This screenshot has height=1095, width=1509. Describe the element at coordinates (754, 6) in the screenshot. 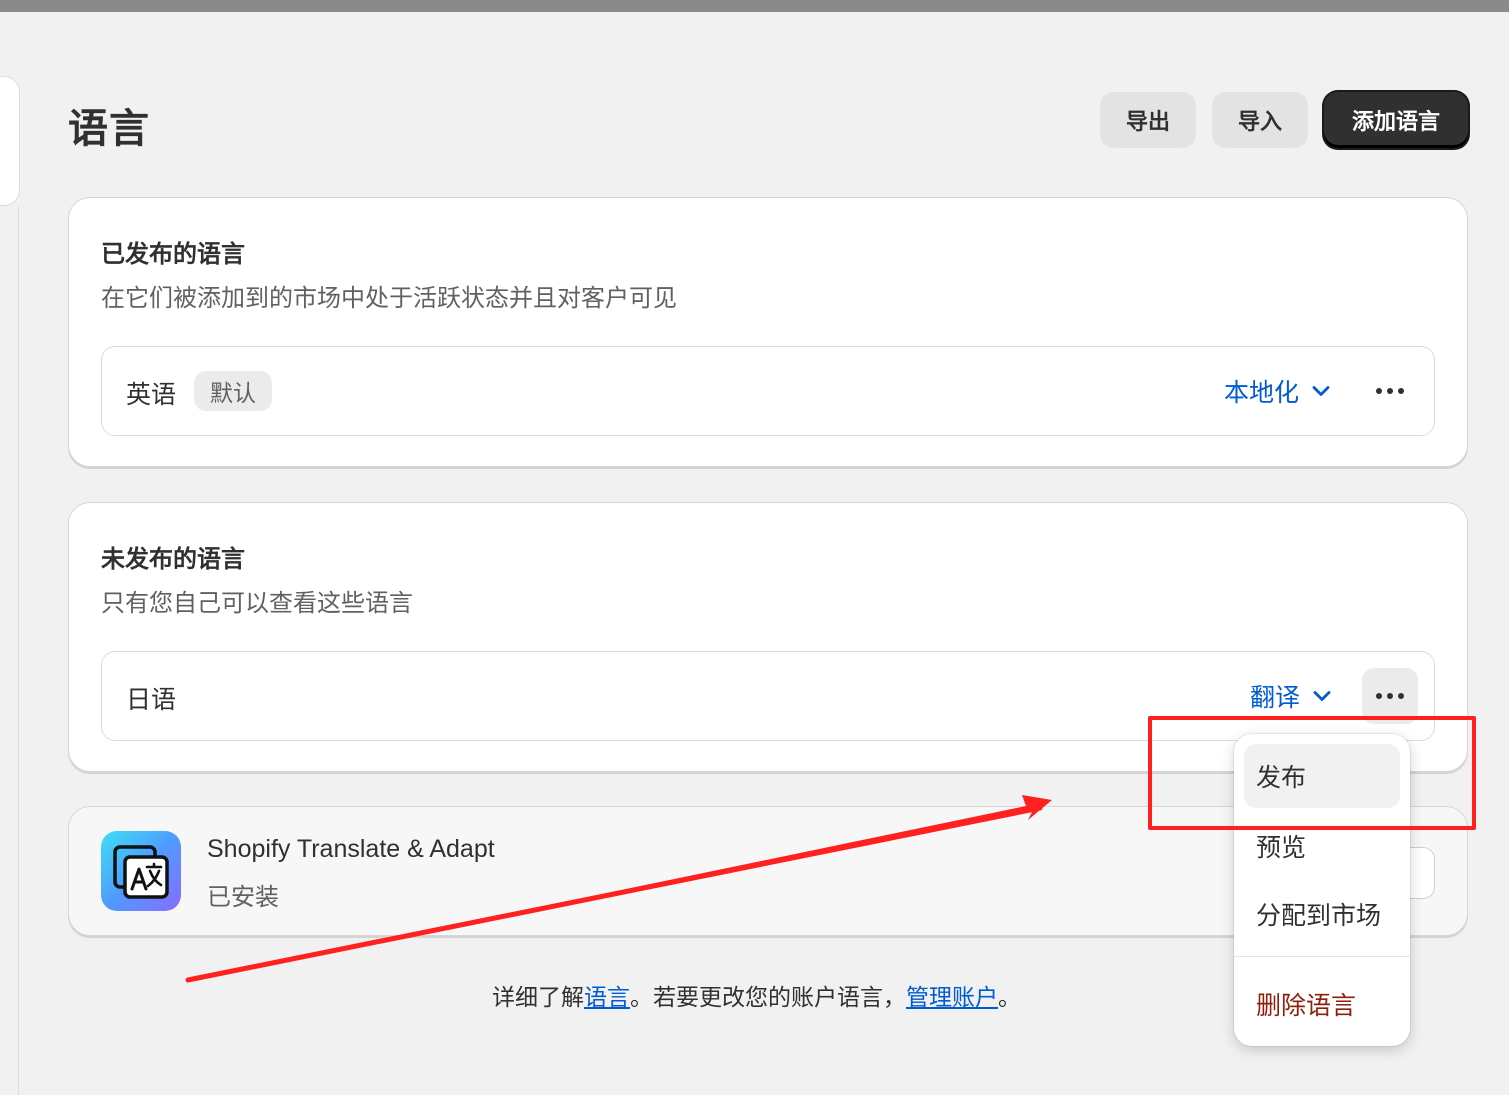

I see `top-window-strip` at that location.